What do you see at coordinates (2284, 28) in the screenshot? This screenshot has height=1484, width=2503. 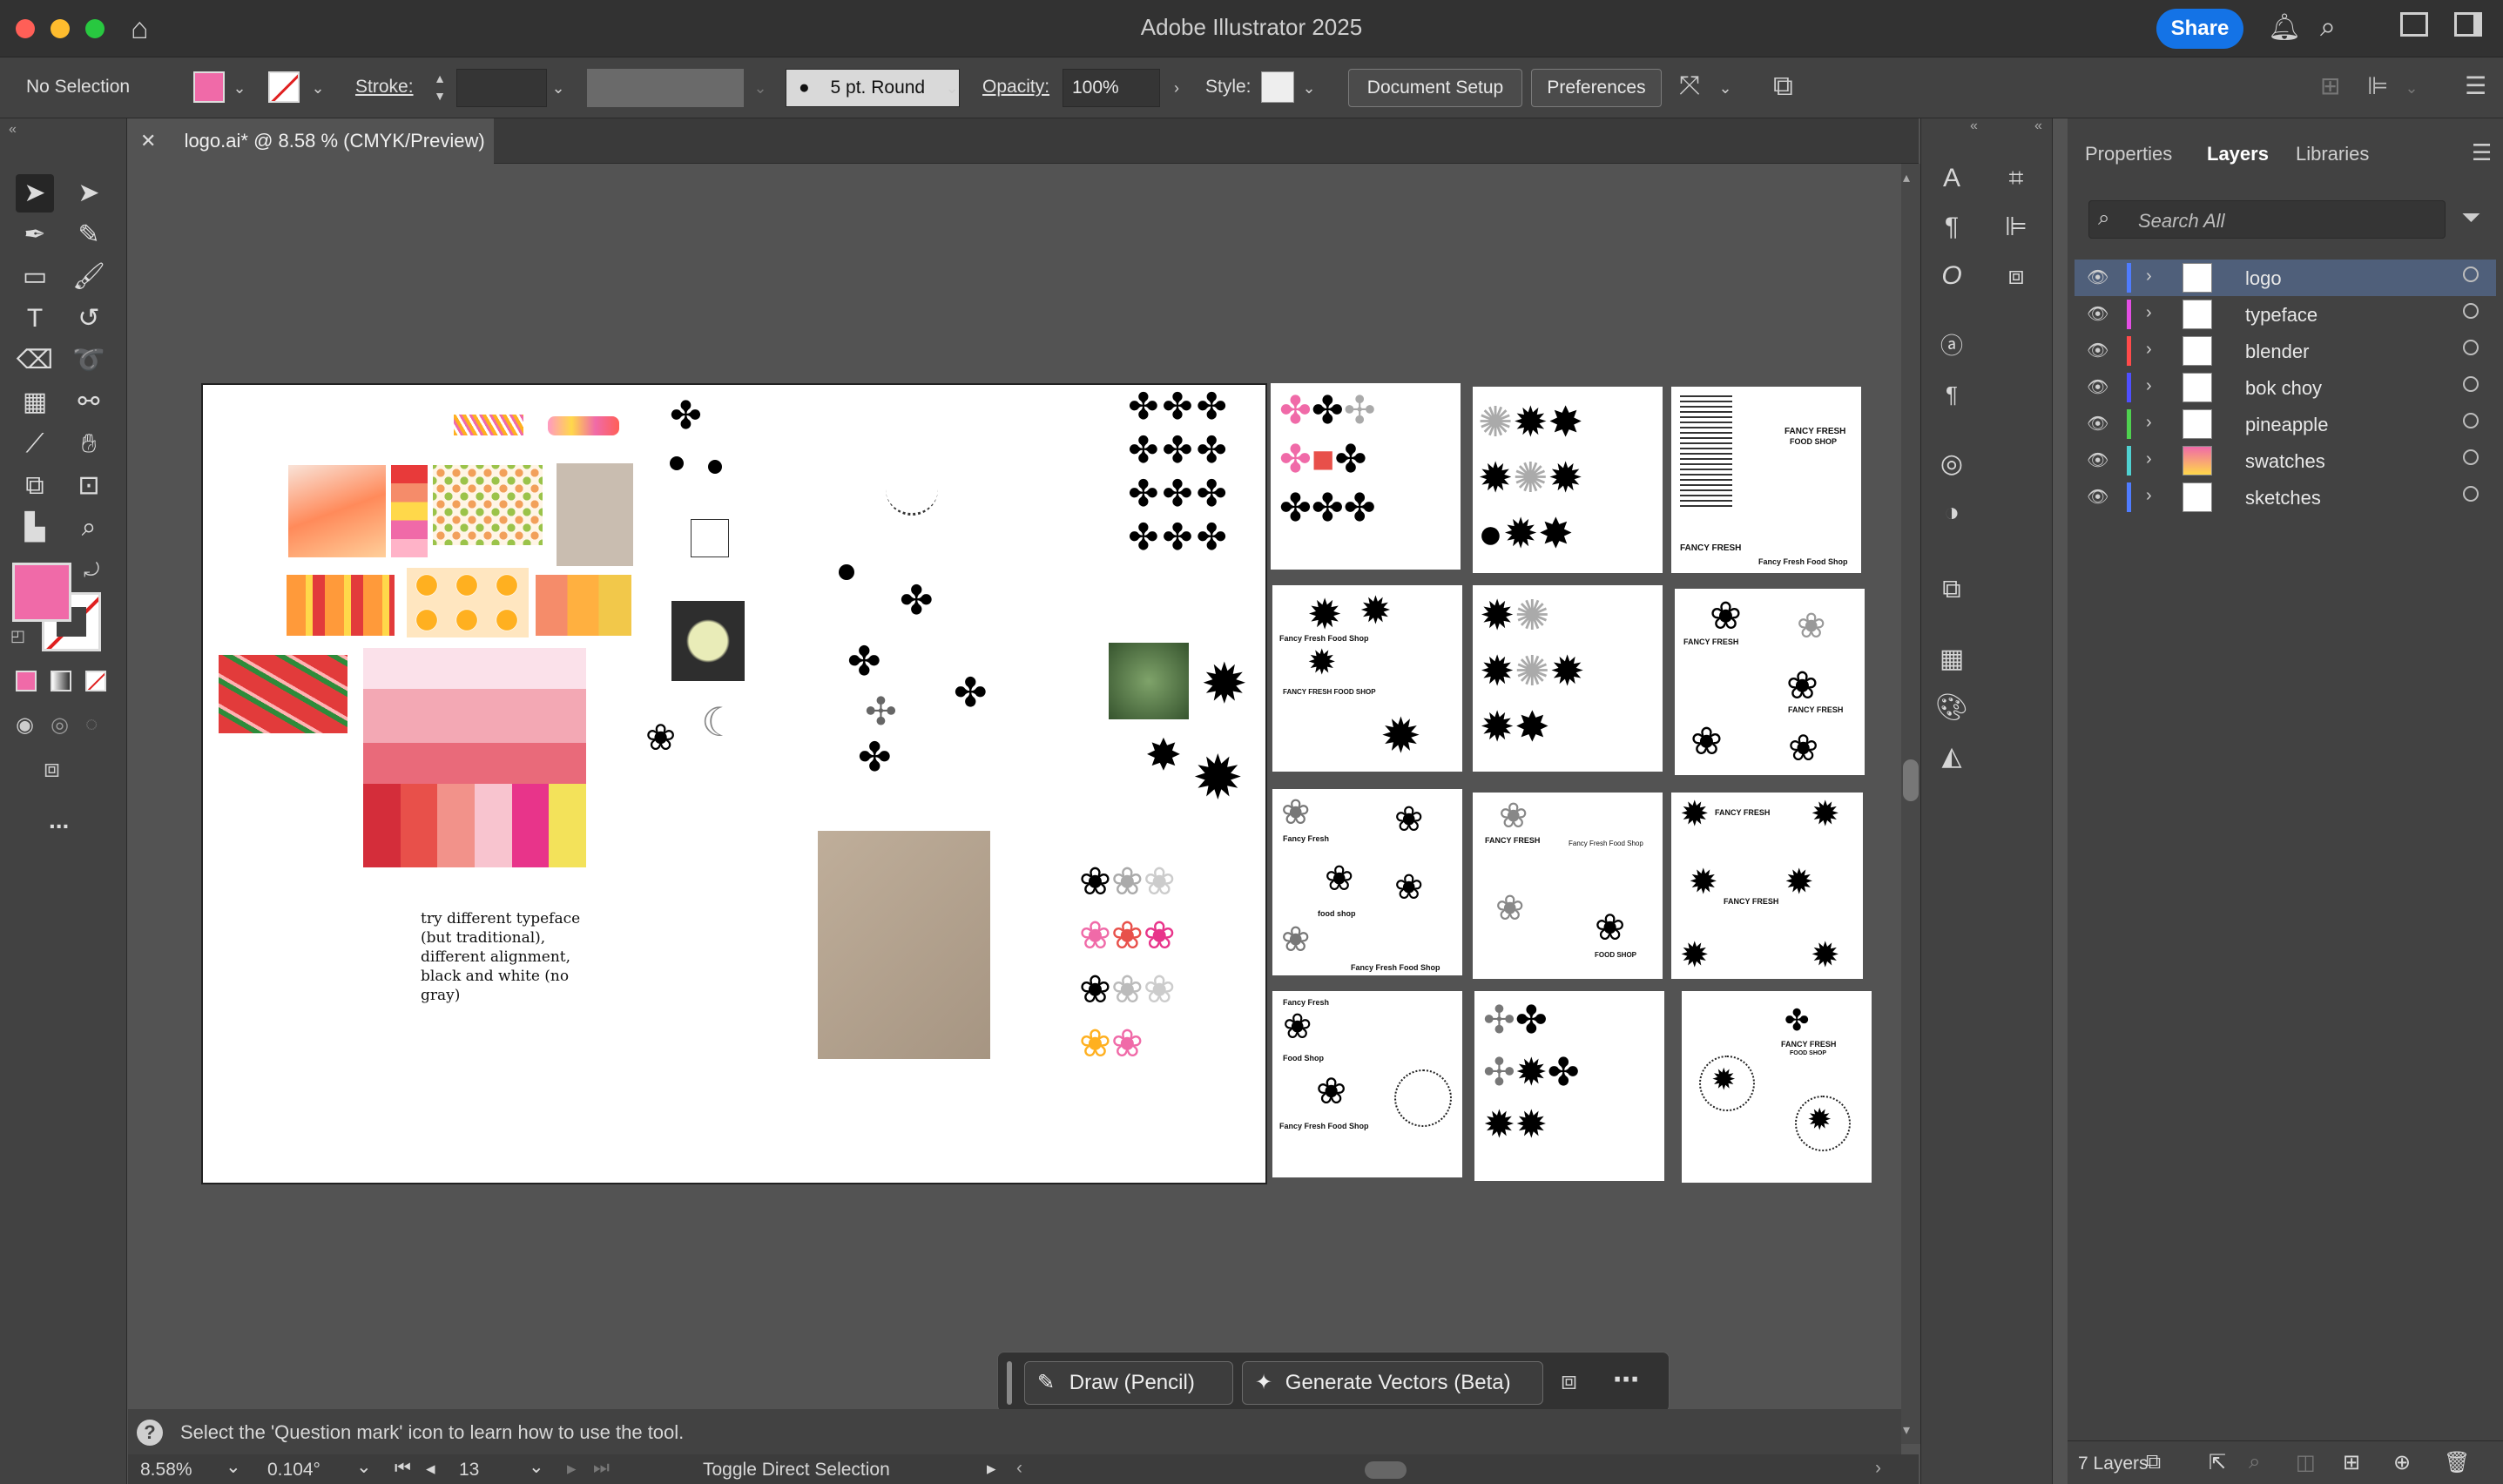 I see `notifications-icon: 🔔︎` at bounding box center [2284, 28].